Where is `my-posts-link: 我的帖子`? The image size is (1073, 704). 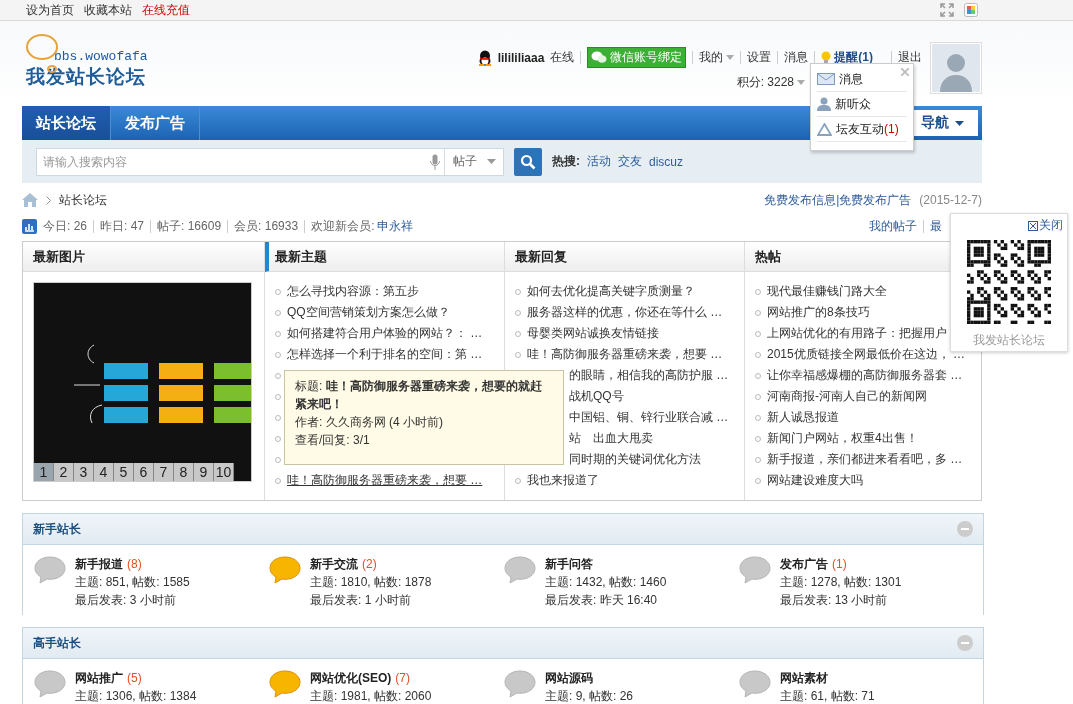
my-posts-link: 我的帖子 is located at coordinates (893, 226).